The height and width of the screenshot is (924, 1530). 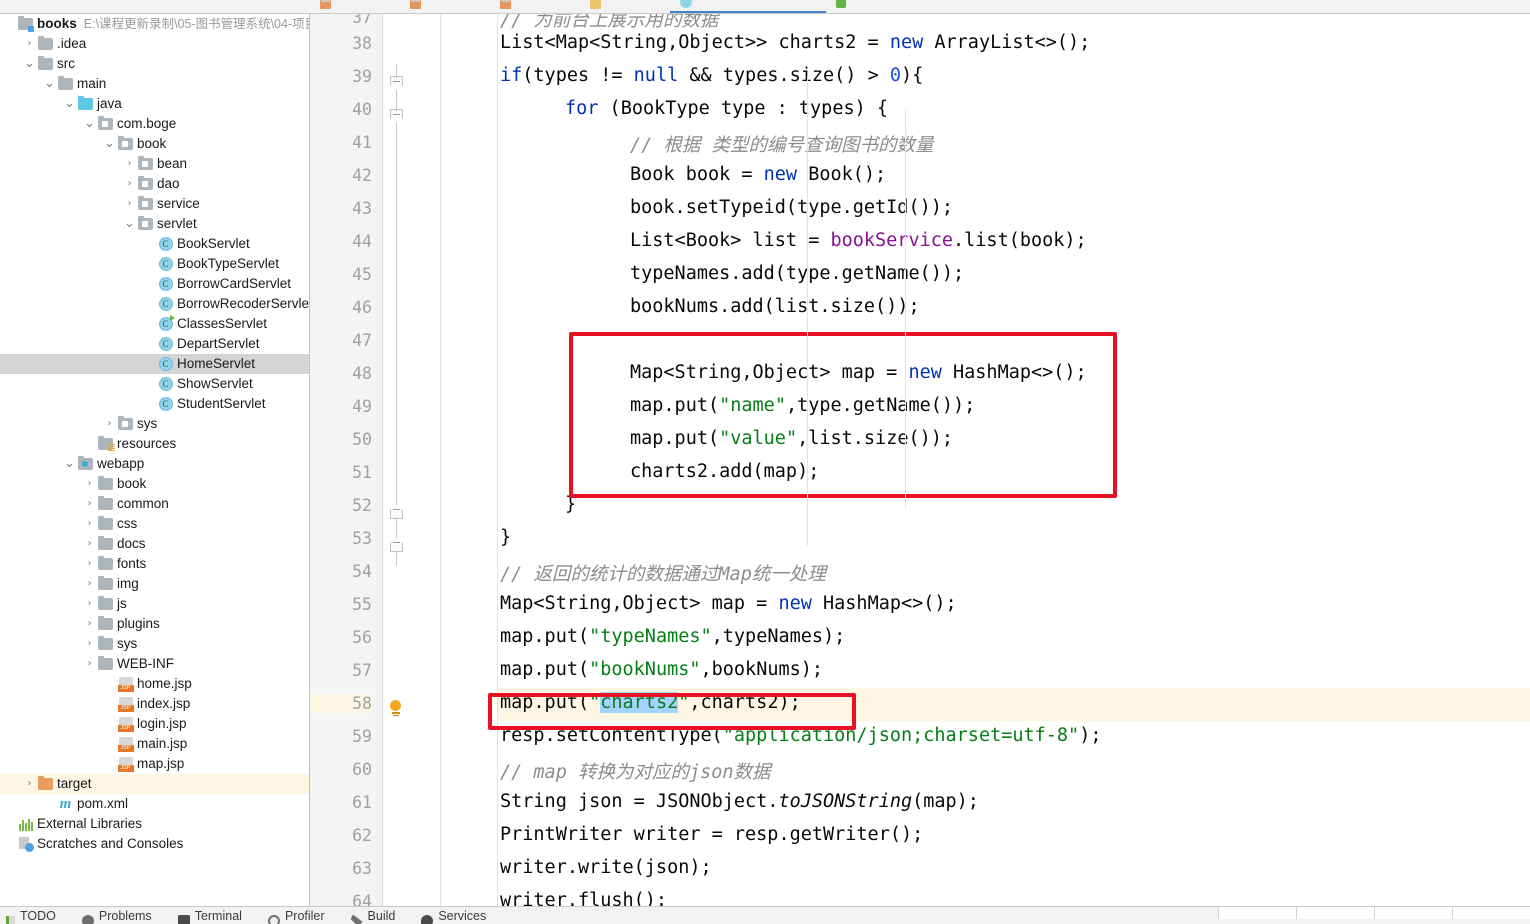 What do you see at coordinates (154, 124) in the screenshot?
I see `tree-item-com-boge: ⌄ com.boge` at bounding box center [154, 124].